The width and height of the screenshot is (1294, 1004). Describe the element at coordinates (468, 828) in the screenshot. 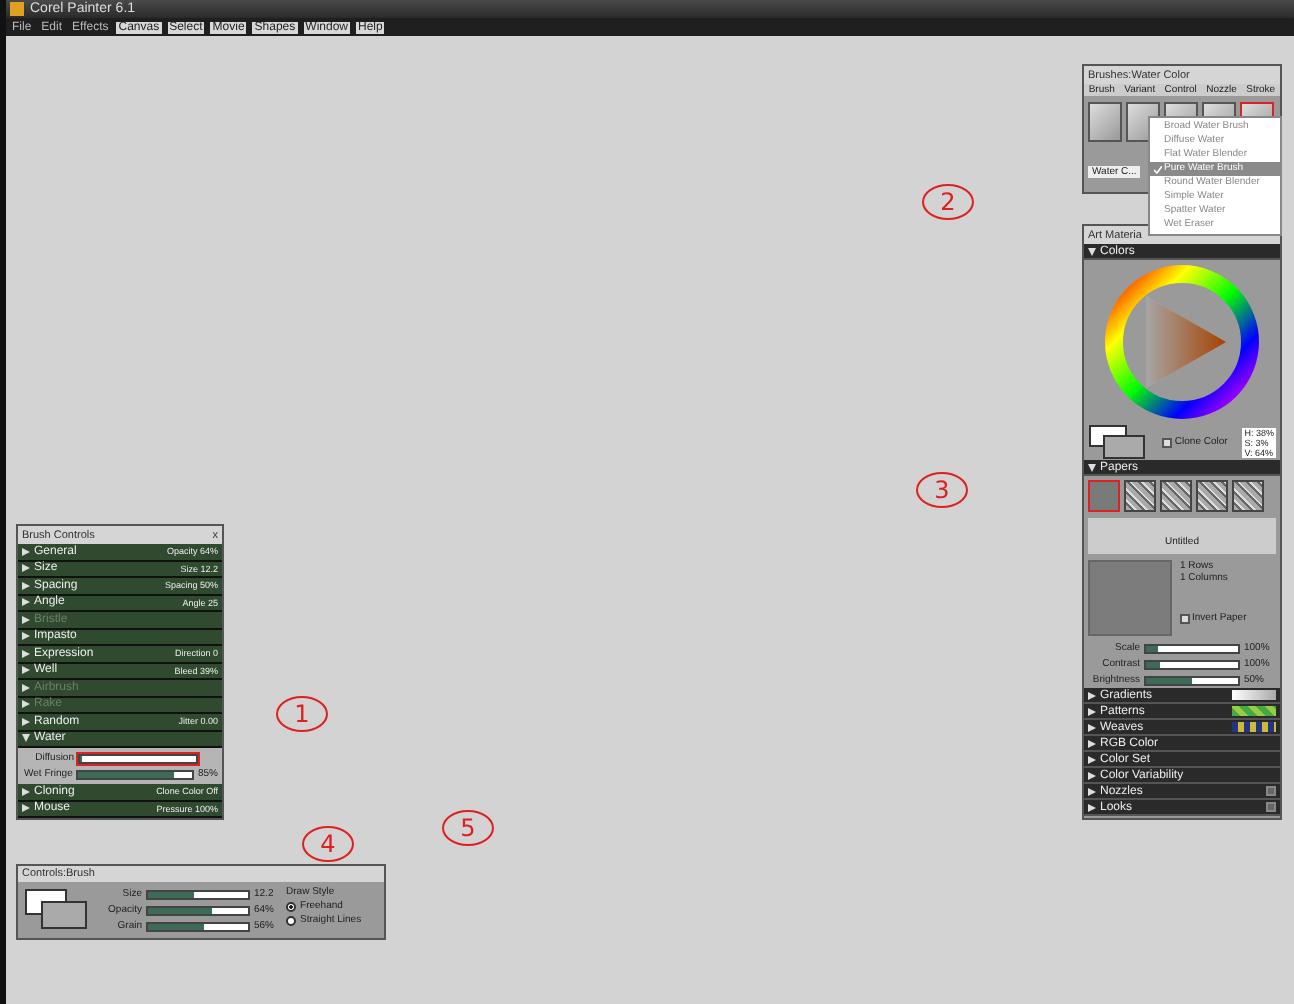

I see `annotation-mark: 5` at that location.